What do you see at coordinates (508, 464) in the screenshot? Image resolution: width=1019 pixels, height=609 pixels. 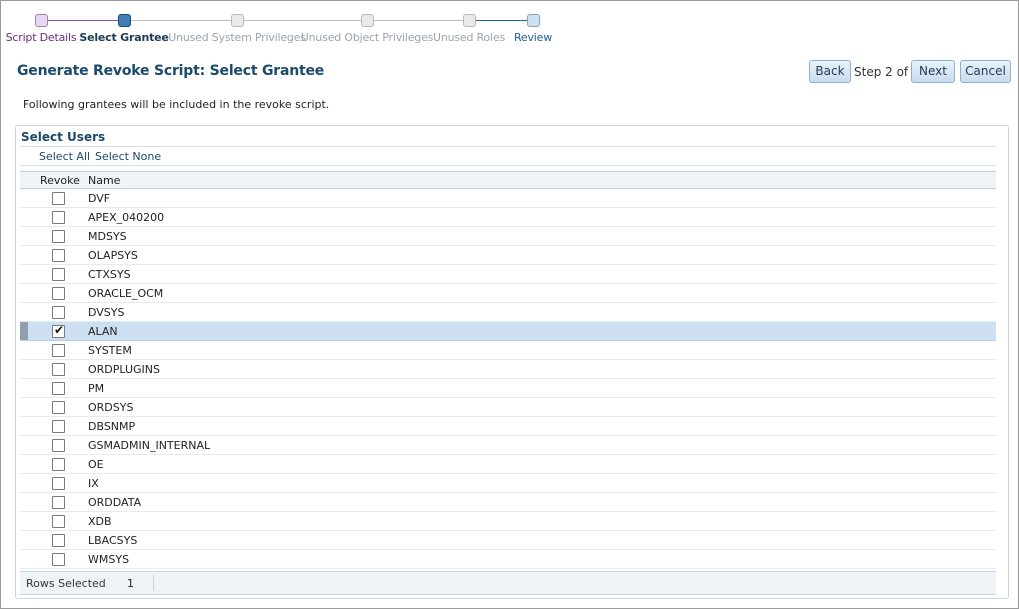 I see `table-row: ✔ OE` at bounding box center [508, 464].